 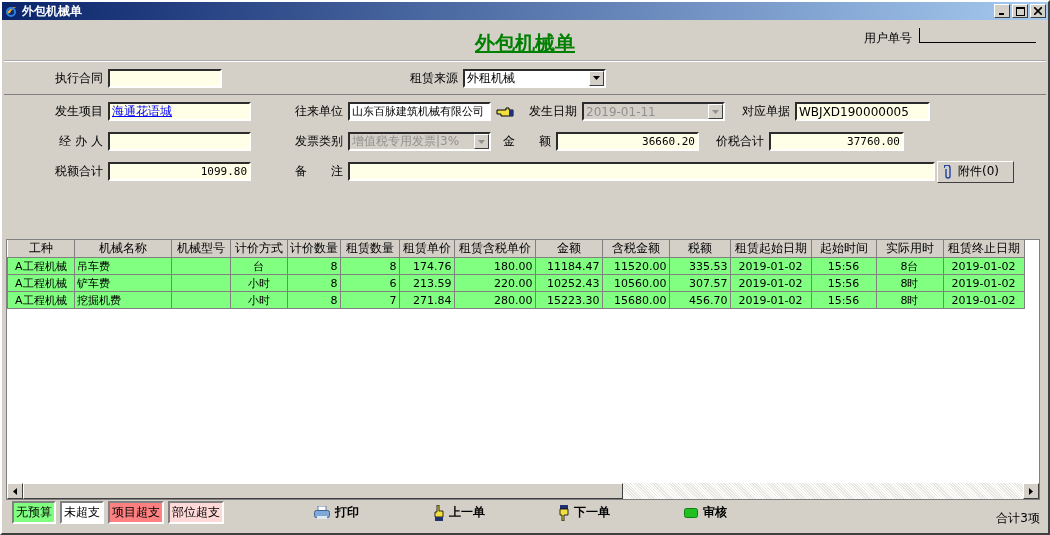 I want to click on table-cell: 456.70, so click(x=699, y=300).